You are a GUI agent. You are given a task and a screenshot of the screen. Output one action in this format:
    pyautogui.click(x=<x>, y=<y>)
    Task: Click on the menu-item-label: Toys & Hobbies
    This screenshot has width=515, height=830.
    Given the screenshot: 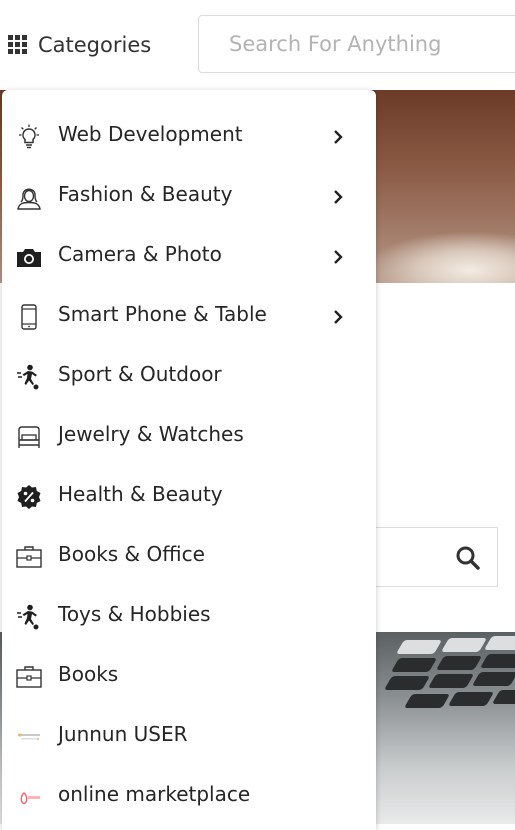 What is the action you would take?
    pyautogui.click(x=134, y=614)
    